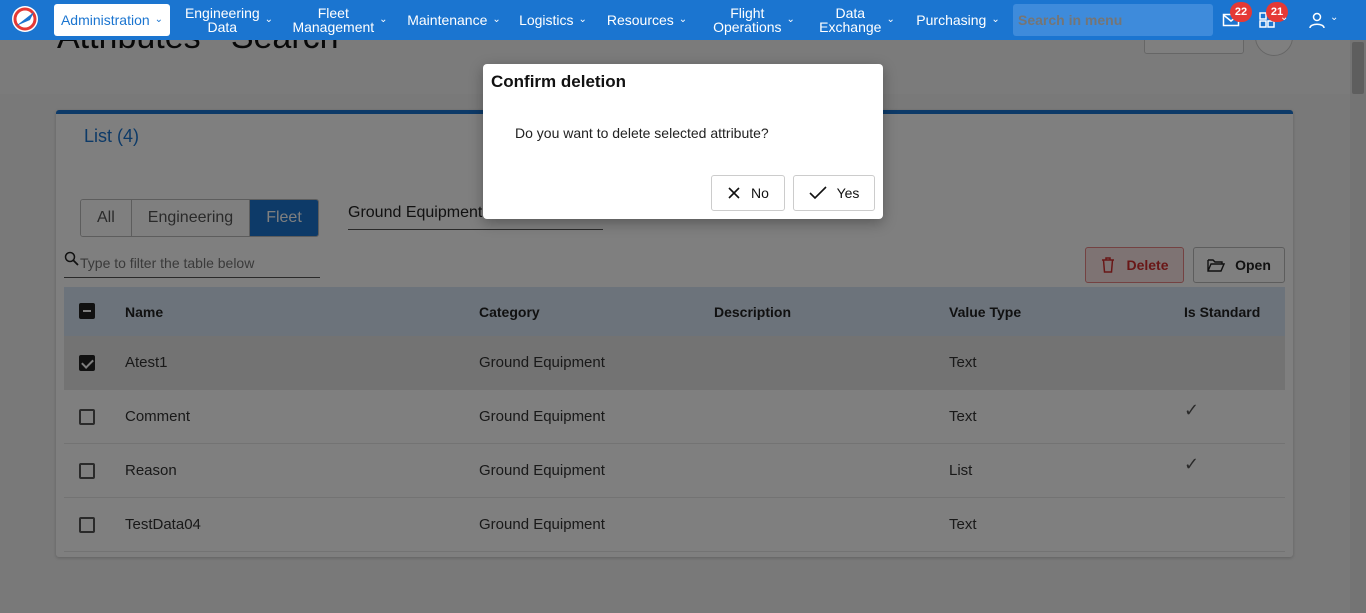 The height and width of the screenshot is (613, 1366). What do you see at coordinates (25, 19) in the screenshot?
I see `app-logo-icon` at bounding box center [25, 19].